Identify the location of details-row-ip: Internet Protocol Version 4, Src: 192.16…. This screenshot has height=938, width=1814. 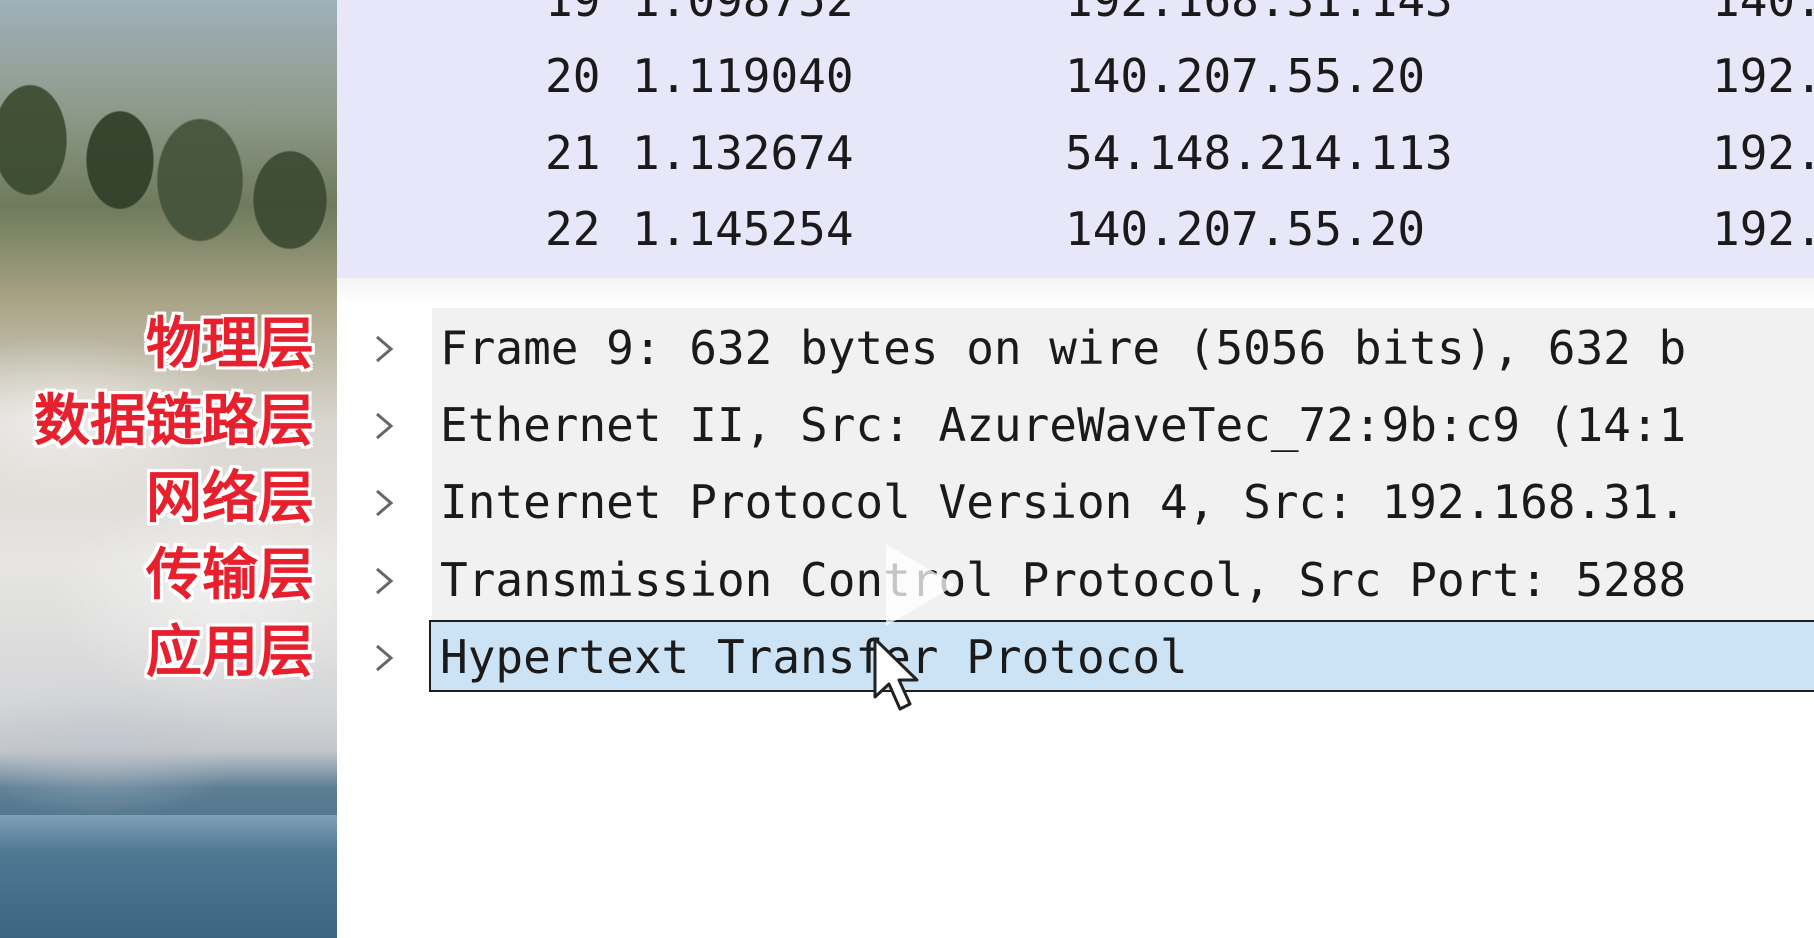
(1075, 503).